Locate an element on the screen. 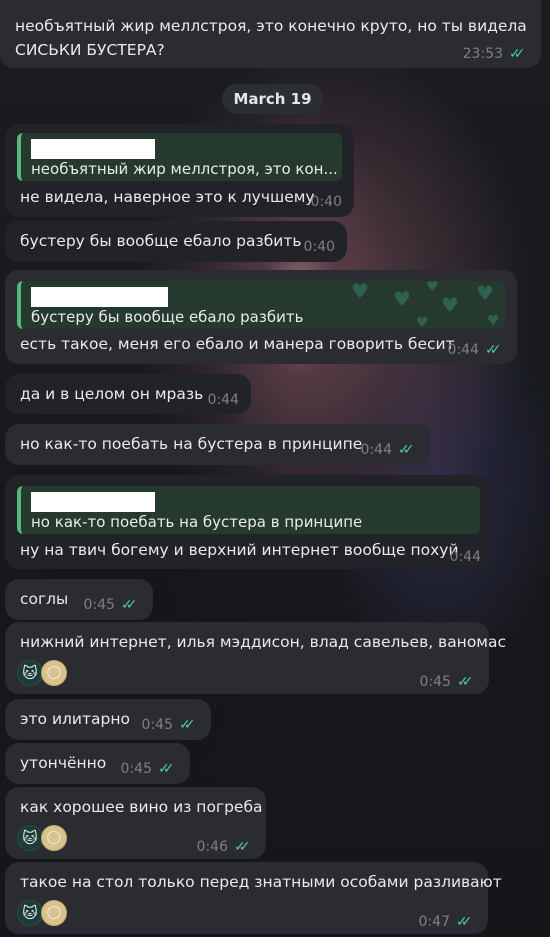 Image resolution: width=550 pixels, height=937 pixels. message-text: СИСЬКИ БУСТЕРА? is located at coordinates (90, 50).